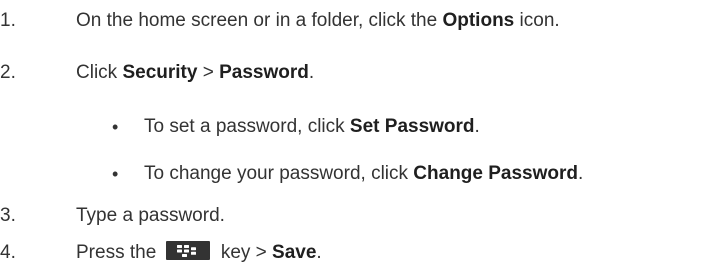 The height and width of the screenshot is (268, 727). Describe the element at coordinates (478, 20) in the screenshot. I see `options-label: Options` at that location.